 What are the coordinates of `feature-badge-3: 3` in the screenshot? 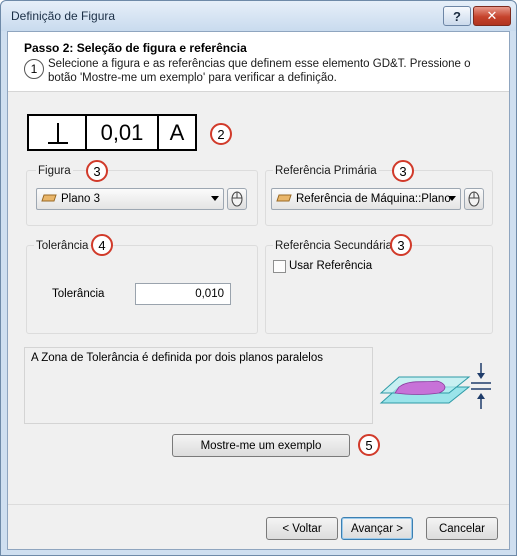 It's located at (97, 171).